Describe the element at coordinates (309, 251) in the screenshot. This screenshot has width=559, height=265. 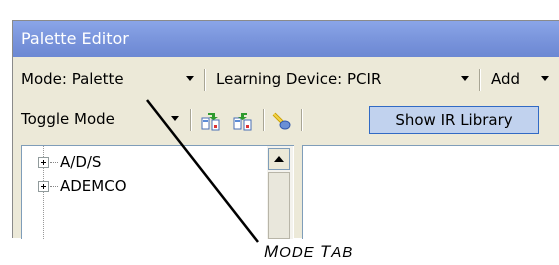
I see `mode-tab-callout: MODE TAB` at that location.